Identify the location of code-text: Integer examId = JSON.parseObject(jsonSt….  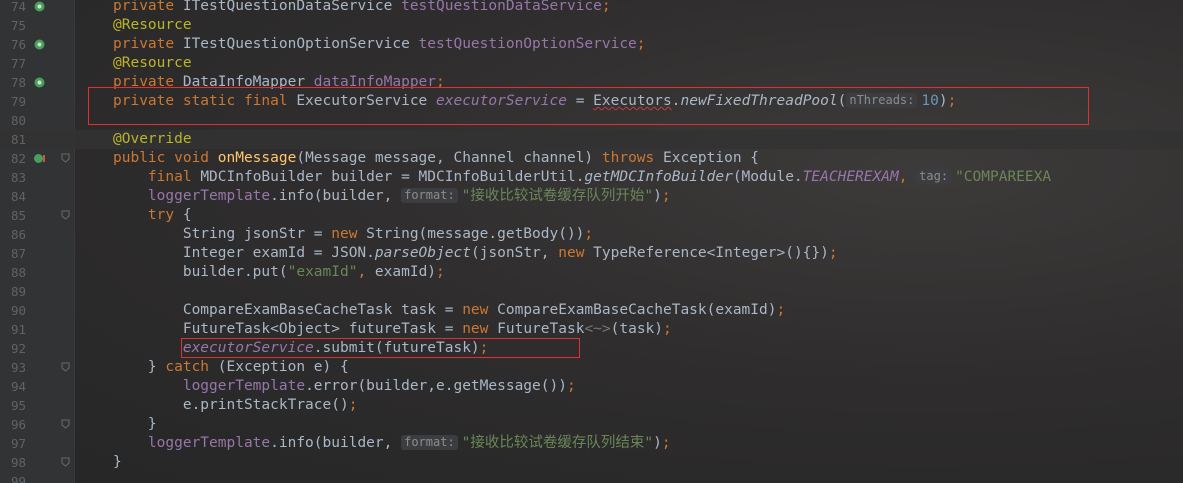
(475, 253).